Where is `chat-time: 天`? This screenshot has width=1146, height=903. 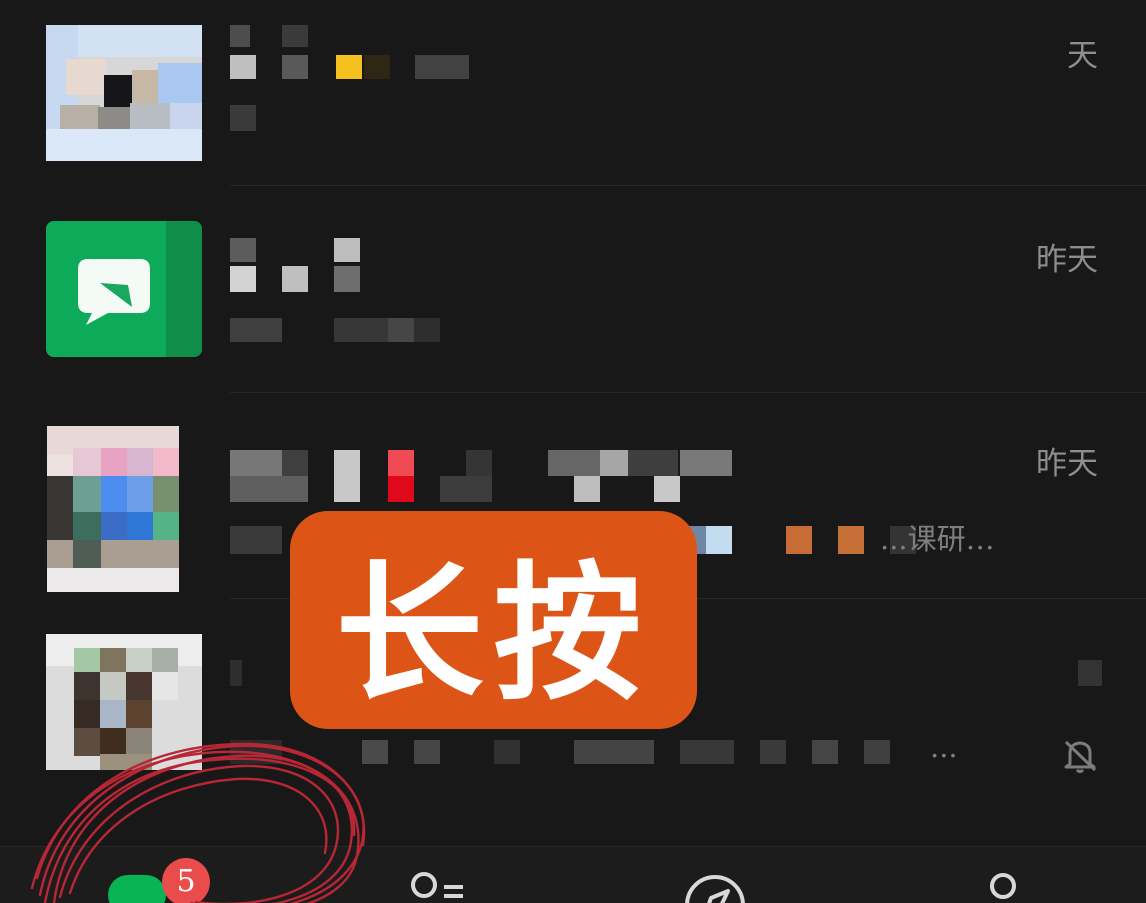 chat-time: 天 is located at coordinates (1082, 56).